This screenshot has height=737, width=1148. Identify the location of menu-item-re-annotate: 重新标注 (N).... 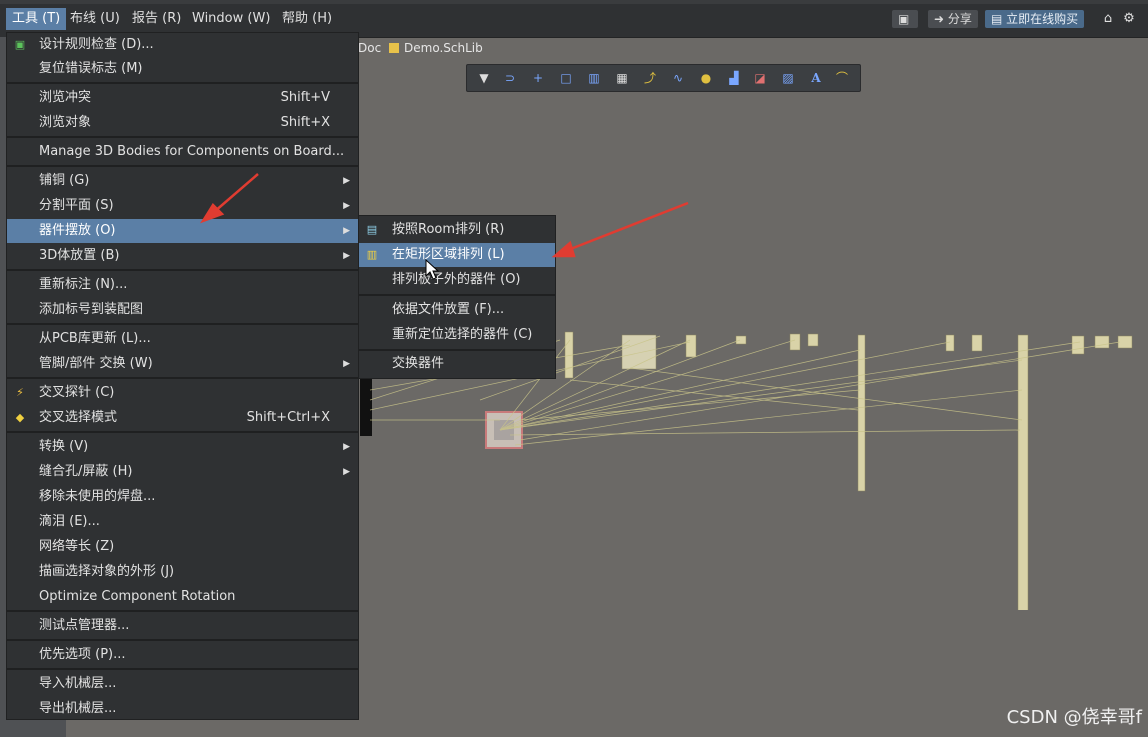
(182, 285).